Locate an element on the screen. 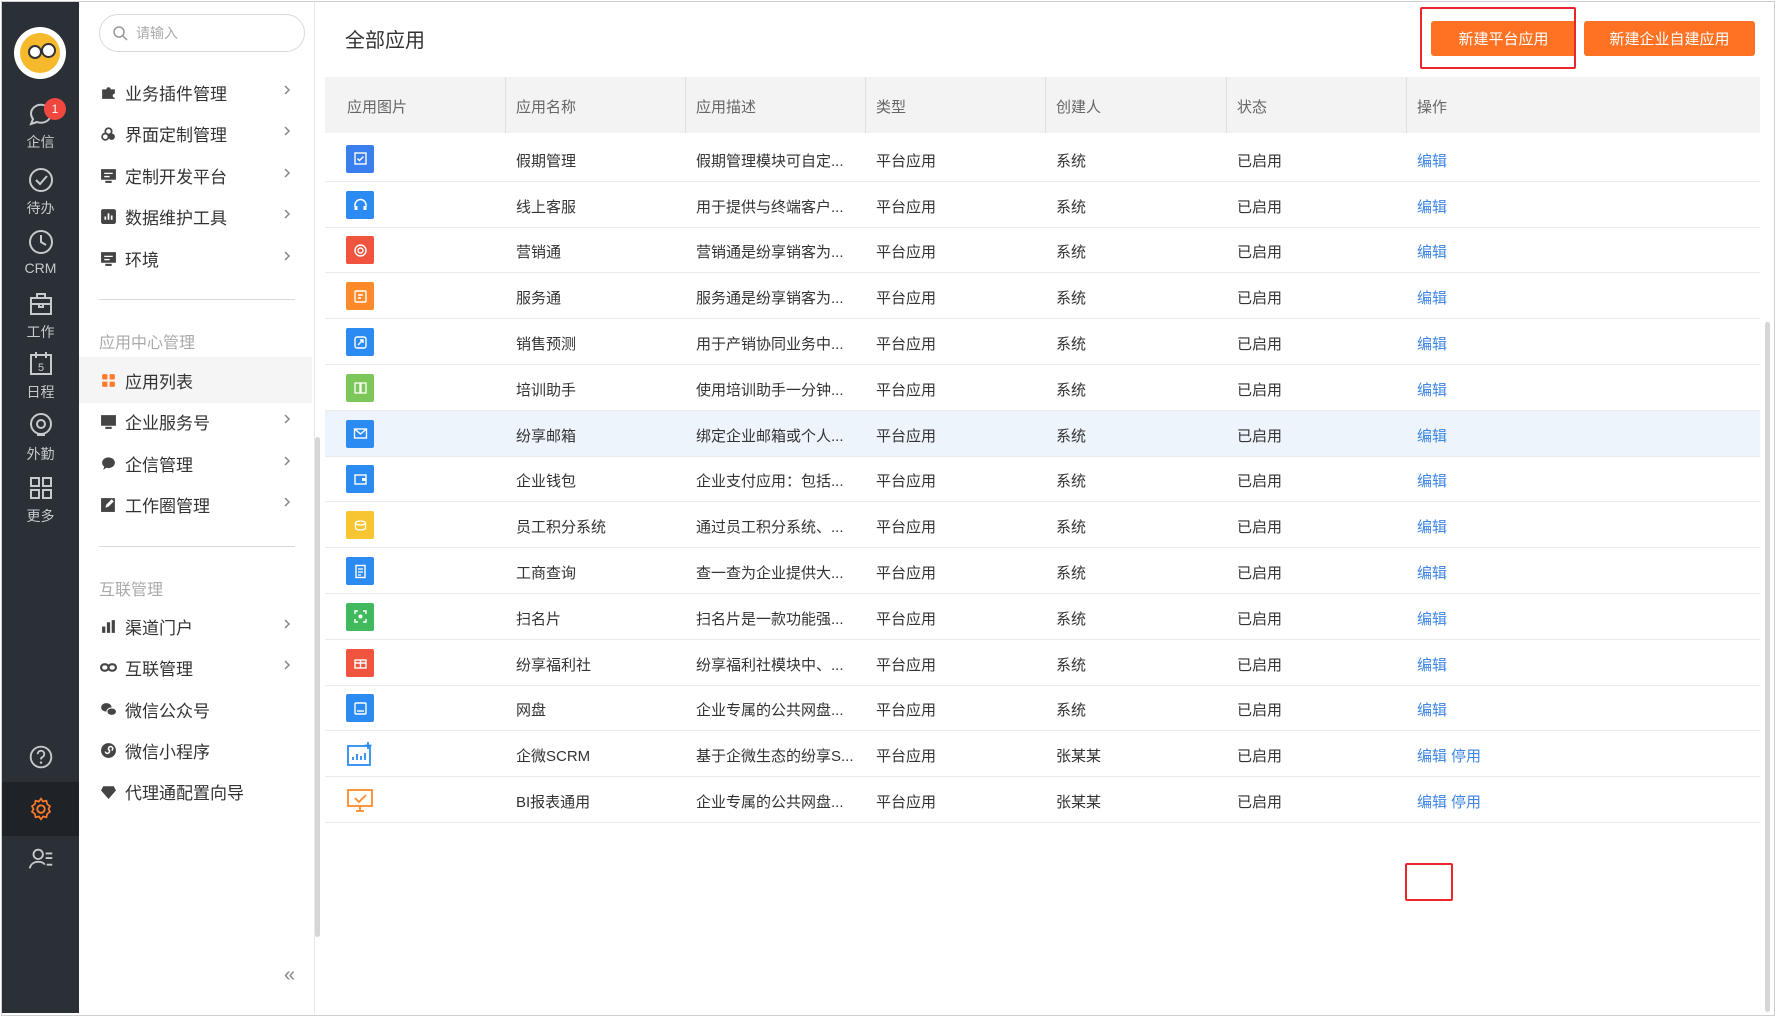  table-row: 工商查询 查一查为企业提供大... 平台应用 系统 已启用 编辑 is located at coordinates (1042, 571).